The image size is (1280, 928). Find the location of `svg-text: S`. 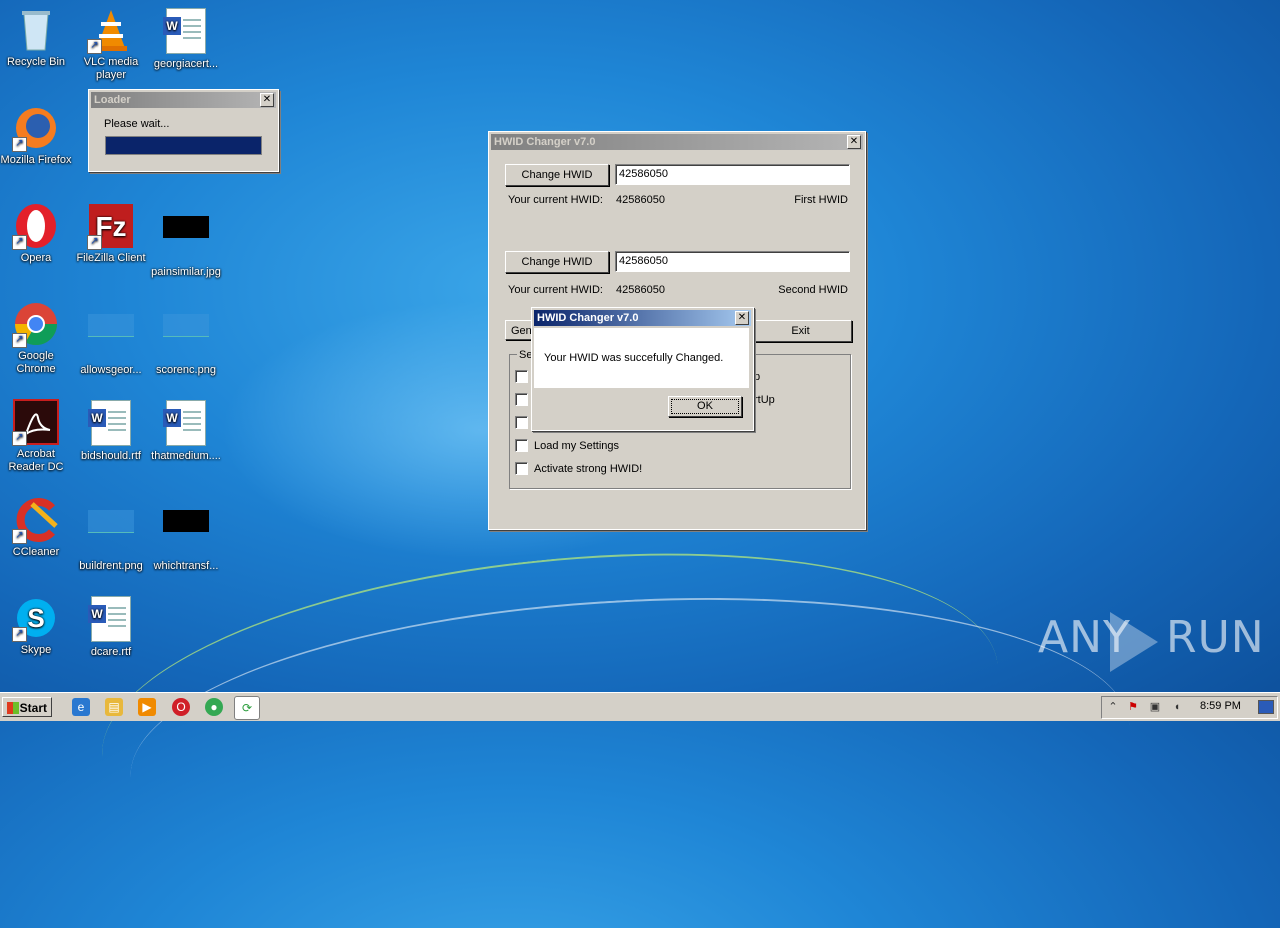

svg-text: S is located at coordinates (35, 618).